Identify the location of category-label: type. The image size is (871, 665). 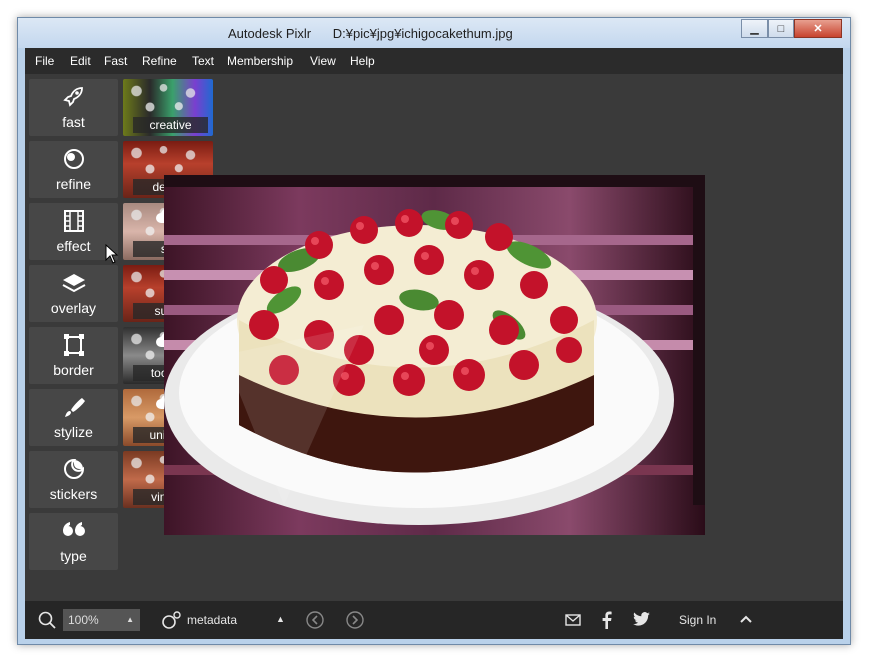
(73, 556).